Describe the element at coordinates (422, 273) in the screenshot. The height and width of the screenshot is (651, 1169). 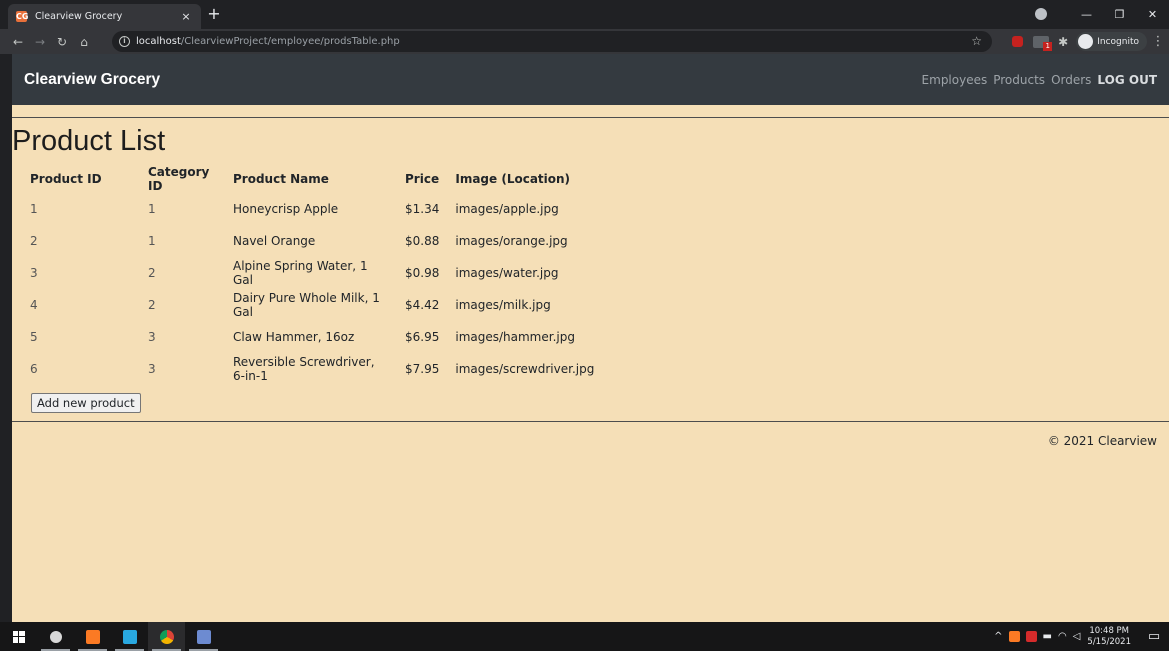
I see `cell-price: $0.98` at that location.